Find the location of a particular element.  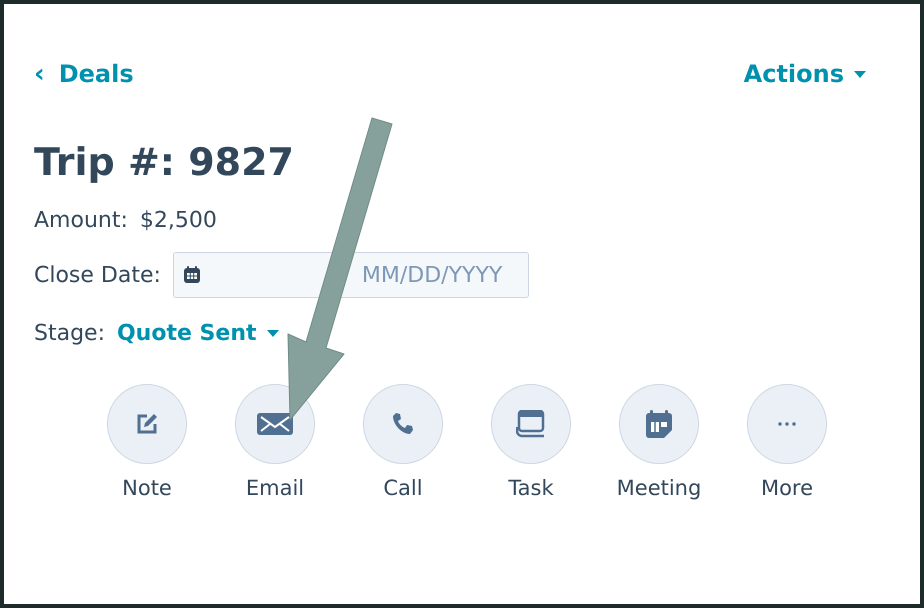

edit-icon is located at coordinates (147, 424).